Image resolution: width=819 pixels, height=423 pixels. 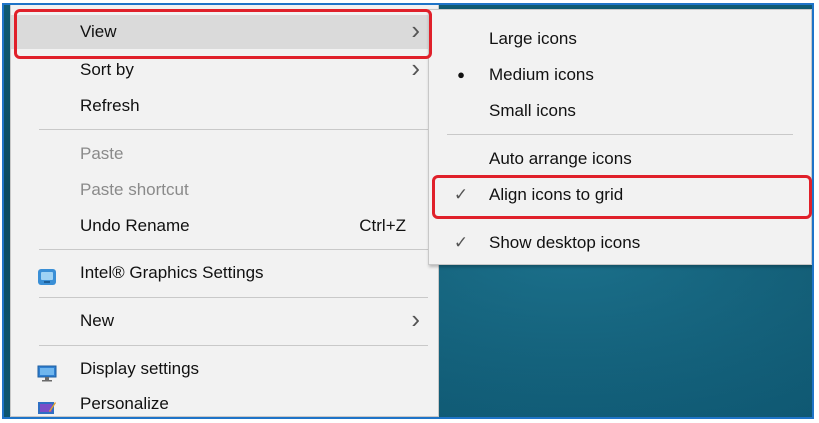 What do you see at coordinates (47, 274) in the screenshot?
I see `intel-graphics-icon` at bounding box center [47, 274].